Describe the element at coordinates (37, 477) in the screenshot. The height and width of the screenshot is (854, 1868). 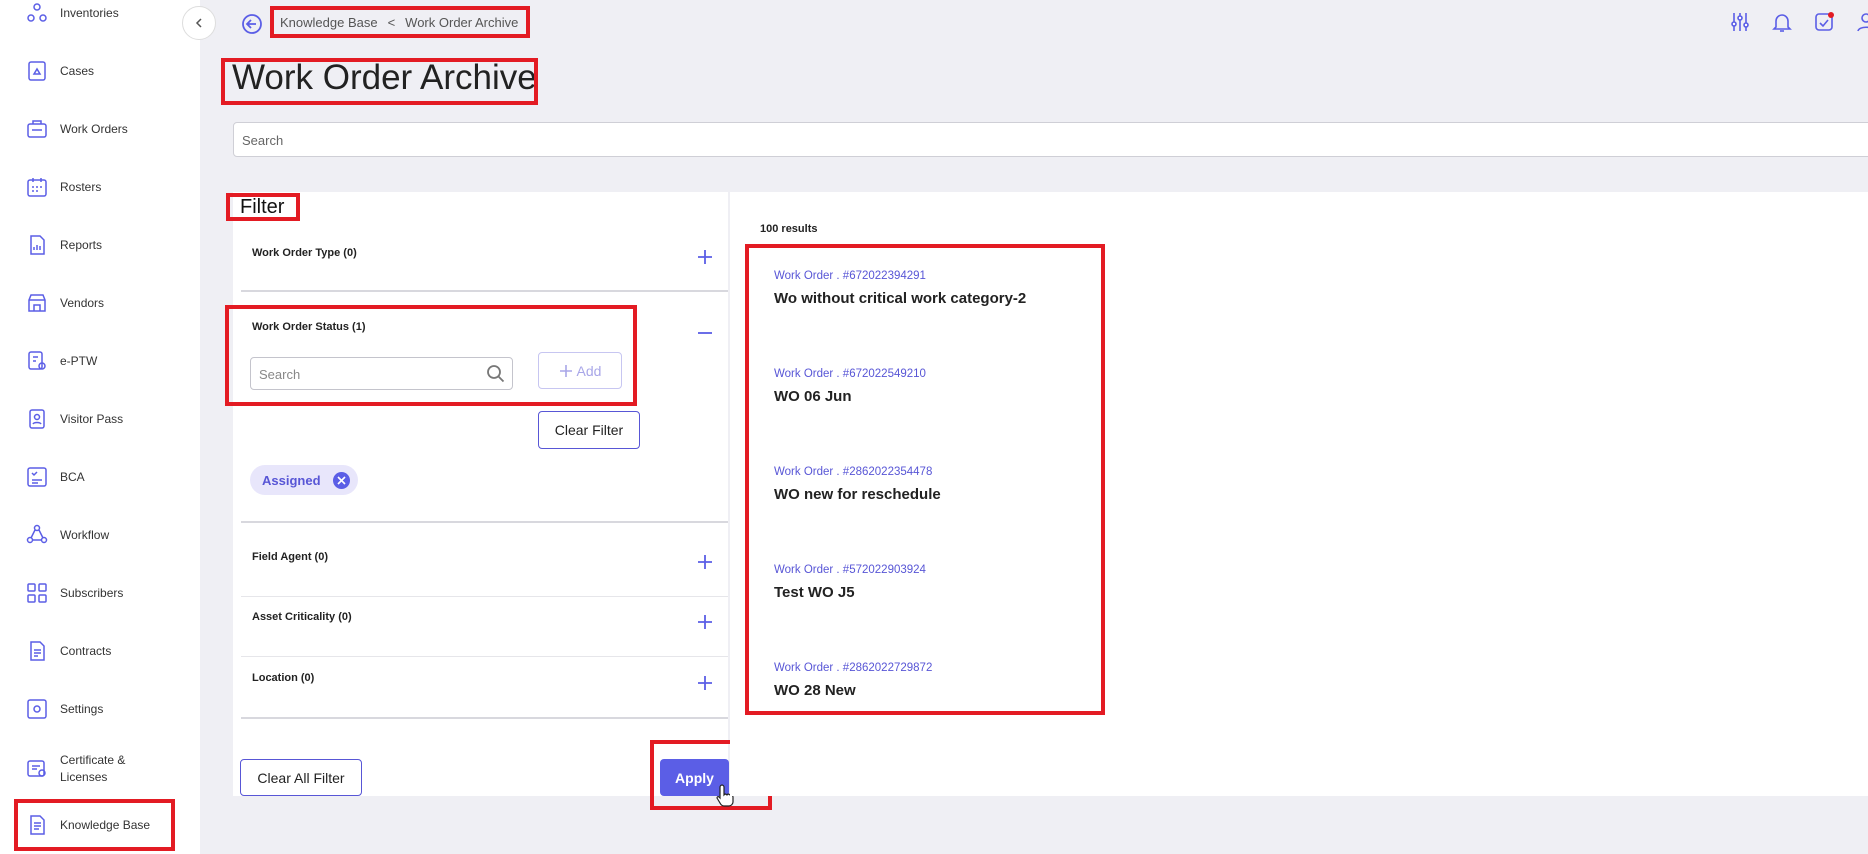
I see `bca-icon` at that location.